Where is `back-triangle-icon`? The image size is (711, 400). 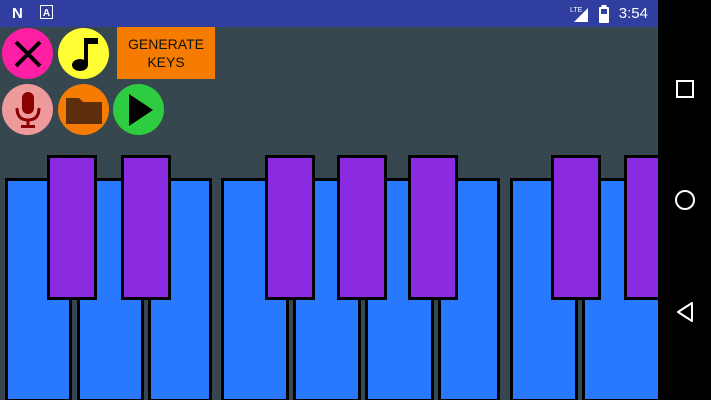 back-triangle-icon is located at coordinates (684, 311).